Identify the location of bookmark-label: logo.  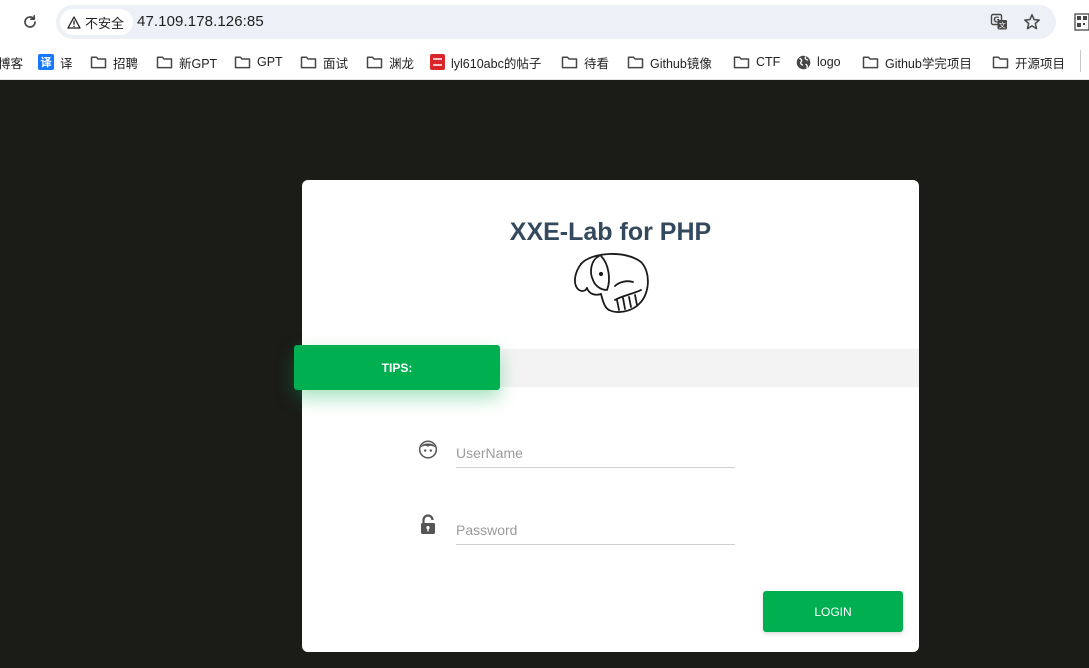
(829, 62).